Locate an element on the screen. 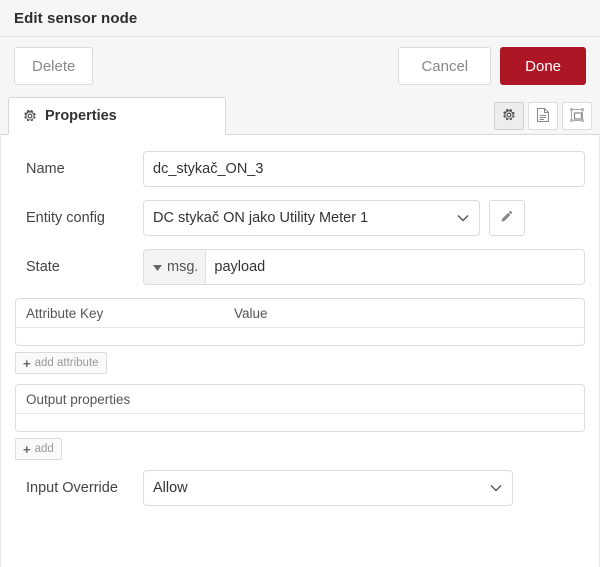 The image size is (600, 567). input-override-label: Input Override is located at coordinates (72, 488).